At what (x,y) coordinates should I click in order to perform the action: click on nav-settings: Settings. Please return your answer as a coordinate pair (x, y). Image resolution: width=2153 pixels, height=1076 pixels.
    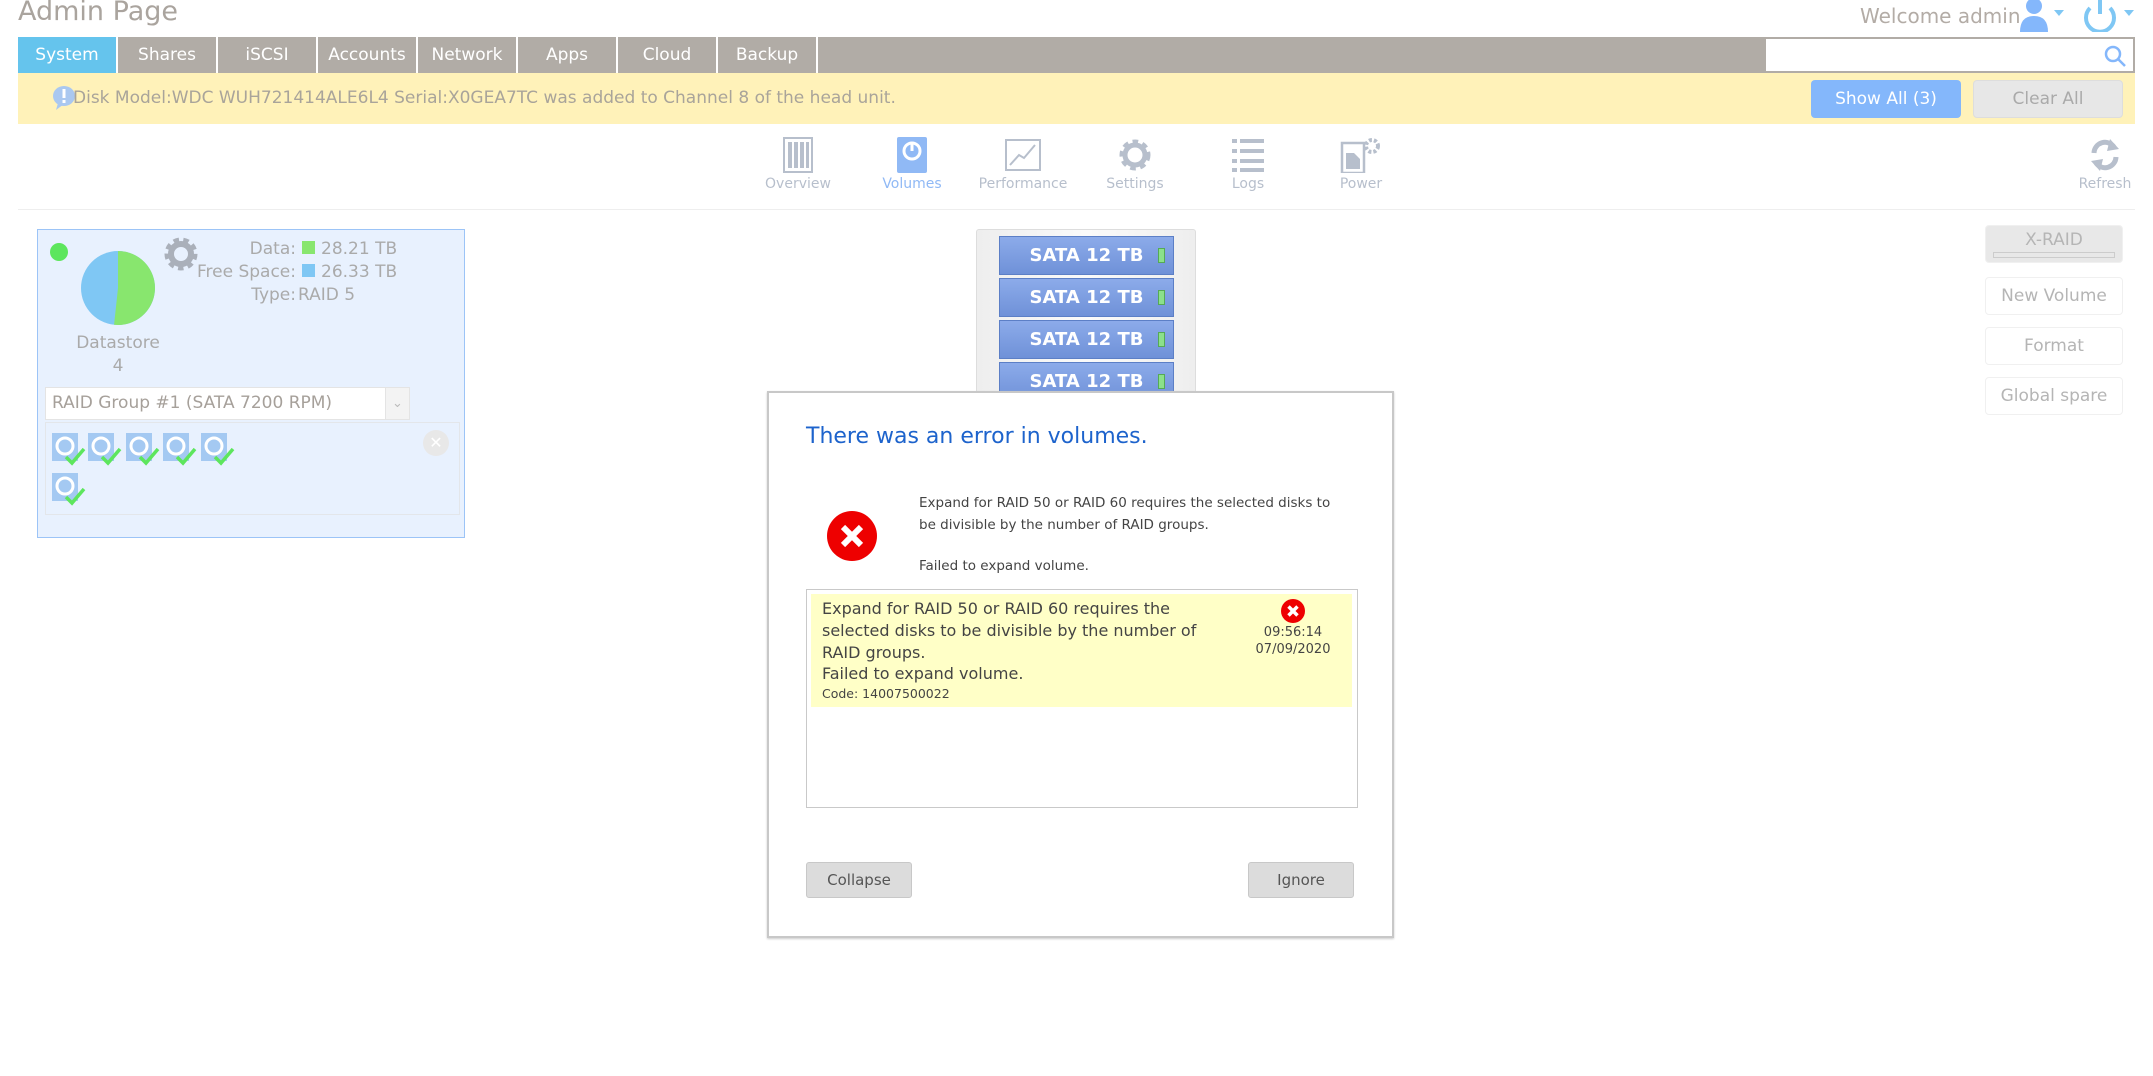
    Looking at the image, I should click on (1135, 163).